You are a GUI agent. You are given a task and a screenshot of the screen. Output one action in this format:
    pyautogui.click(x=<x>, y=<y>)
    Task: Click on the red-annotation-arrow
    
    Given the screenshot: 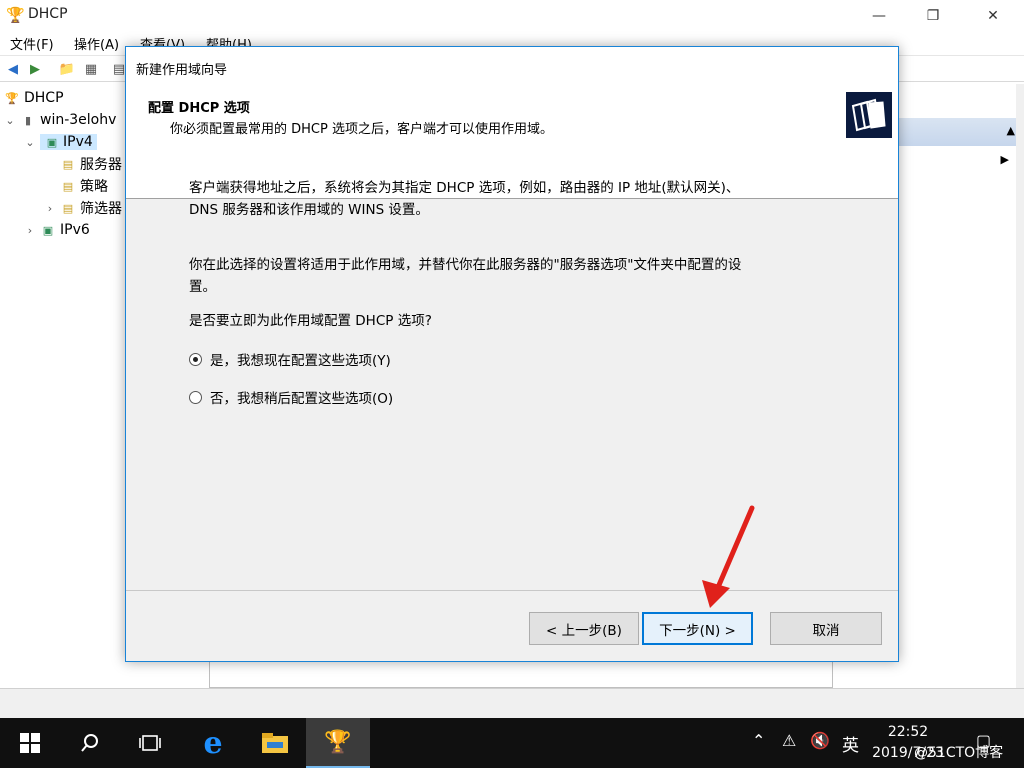 What is the action you would take?
    pyautogui.click(x=728, y=556)
    